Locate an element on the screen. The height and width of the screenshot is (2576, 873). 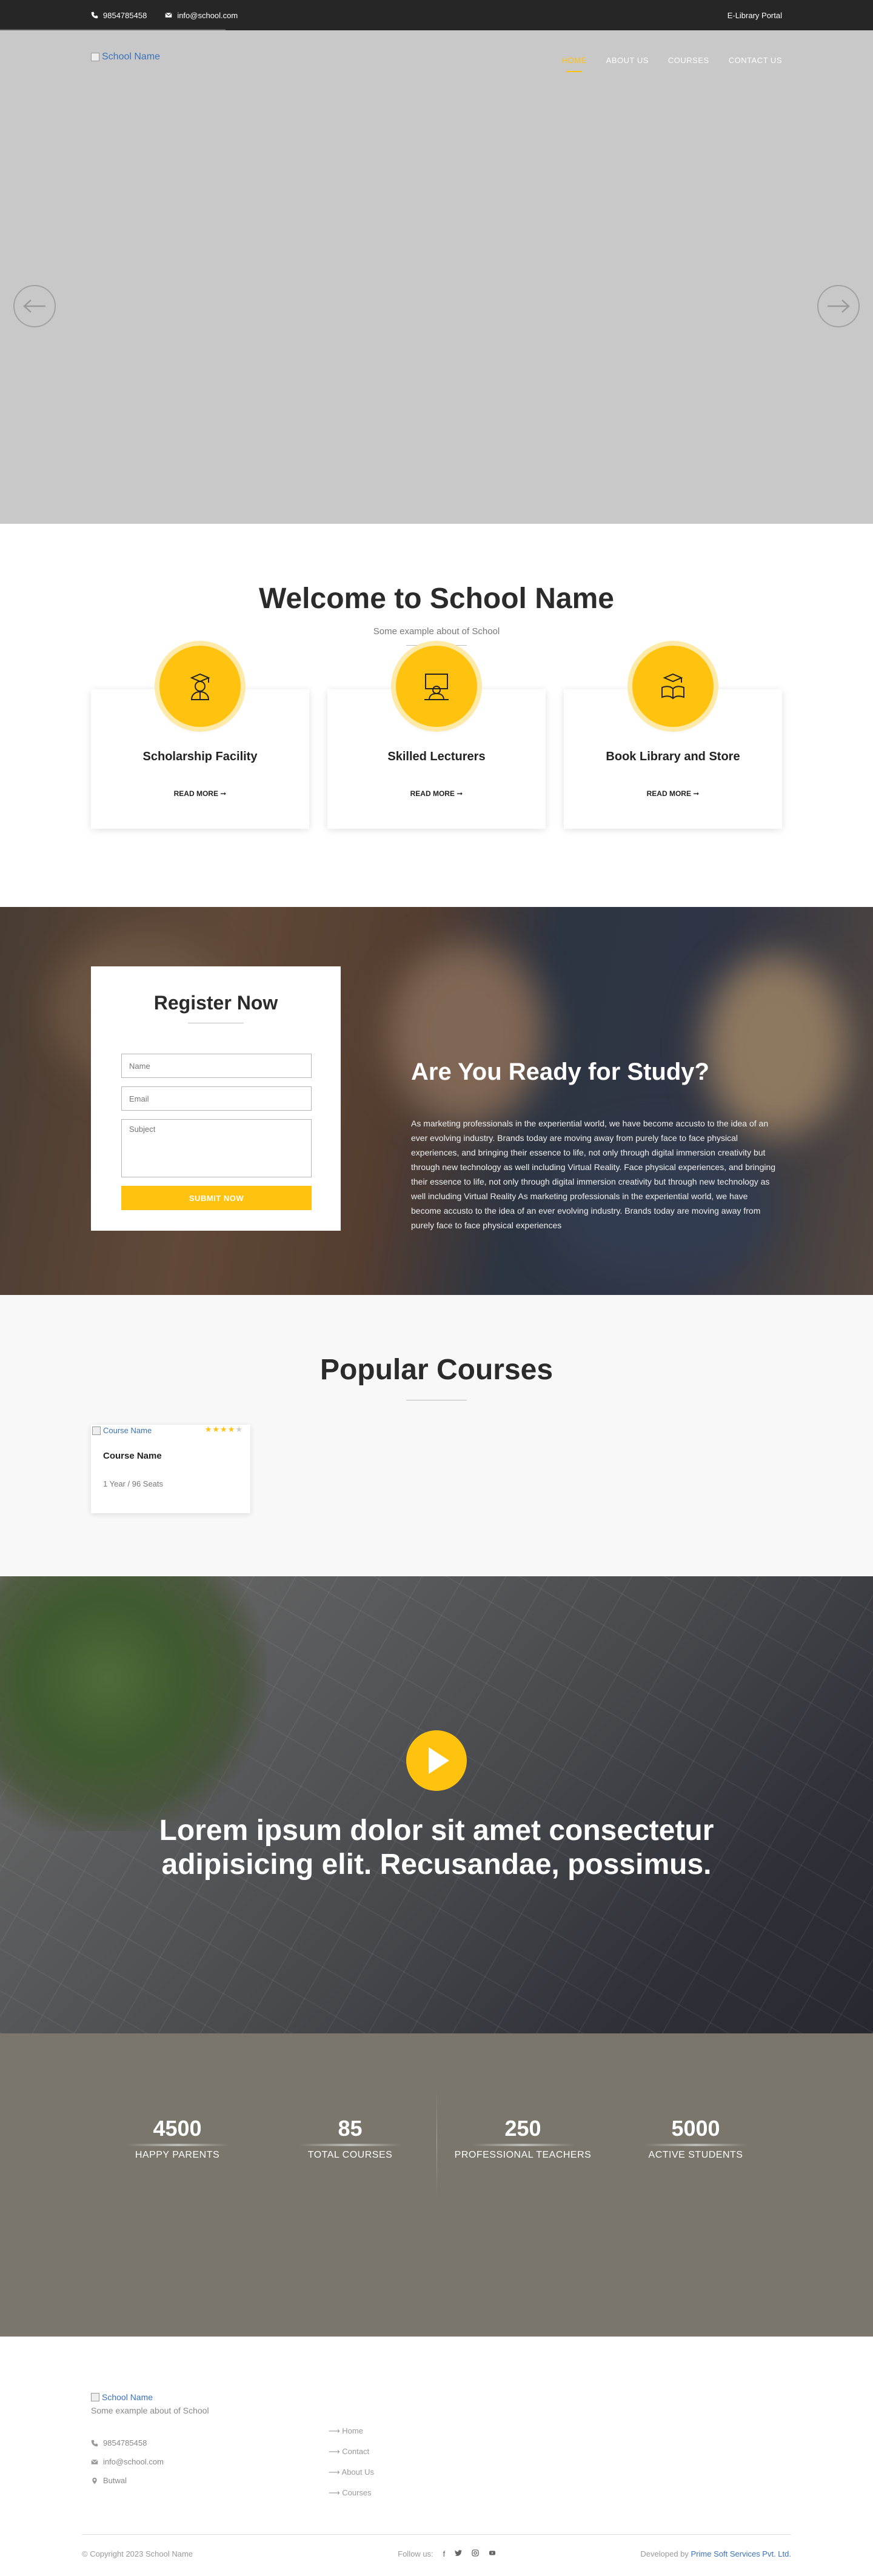
main-nav: HOME ABOUT US COURSES CONTACT US is located at coordinates (672, 64).